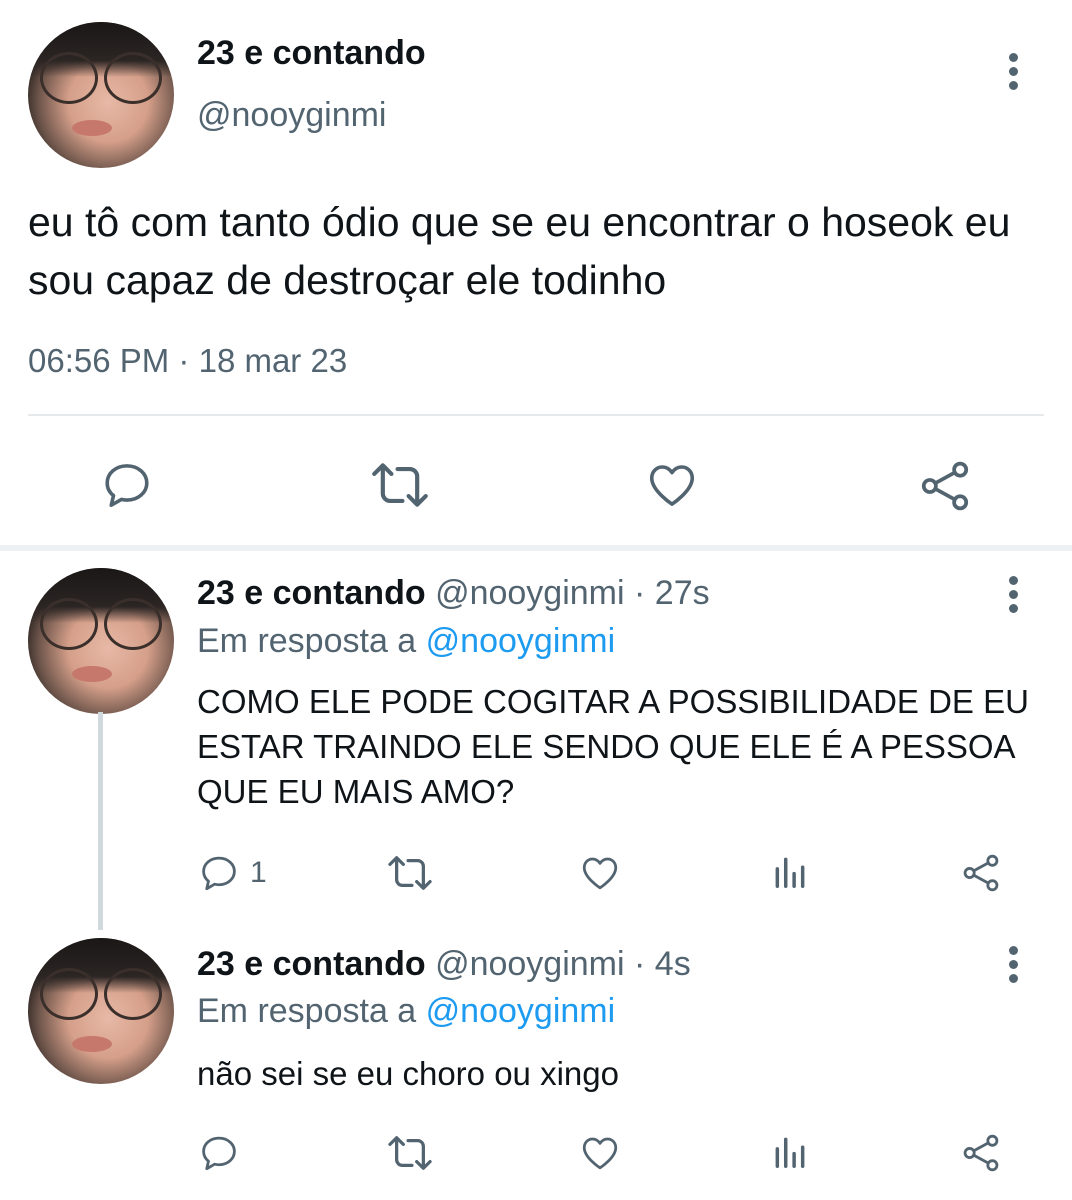  I want to click on divider, so click(536, 415).